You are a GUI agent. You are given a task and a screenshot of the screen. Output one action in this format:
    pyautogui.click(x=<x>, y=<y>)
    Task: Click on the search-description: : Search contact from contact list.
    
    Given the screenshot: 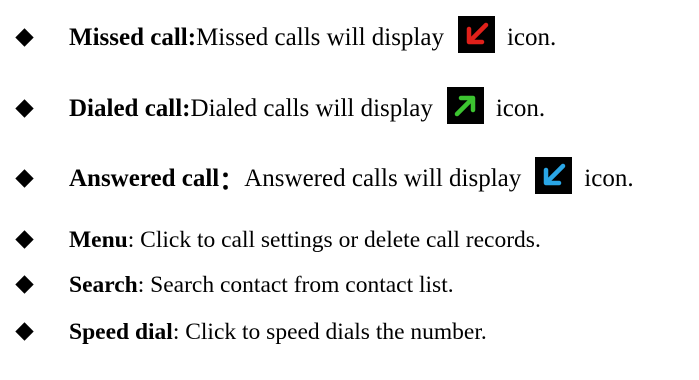 What is the action you would take?
    pyautogui.click(x=295, y=284)
    